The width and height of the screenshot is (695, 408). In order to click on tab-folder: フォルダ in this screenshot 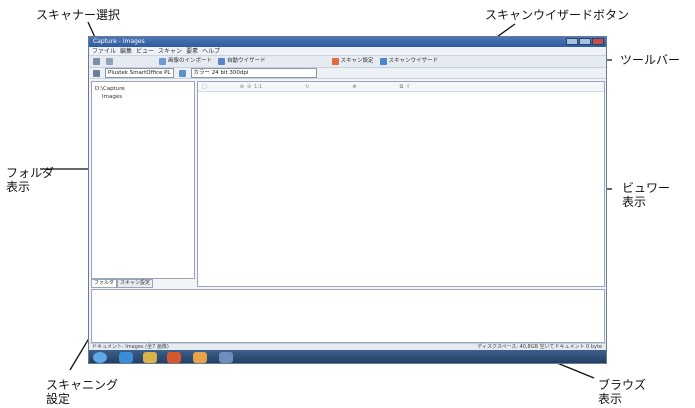, I will do `click(104, 283)`.